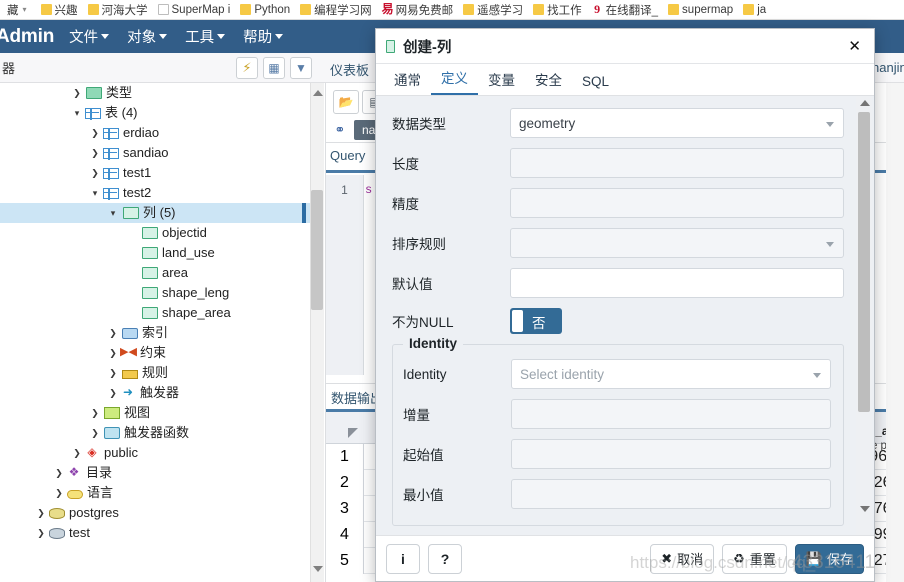 Image resolution: width=904 pixels, height=582 pixels. What do you see at coordinates (317, 332) in the screenshot?
I see `tree-scrollbar` at bounding box center [317, 332].